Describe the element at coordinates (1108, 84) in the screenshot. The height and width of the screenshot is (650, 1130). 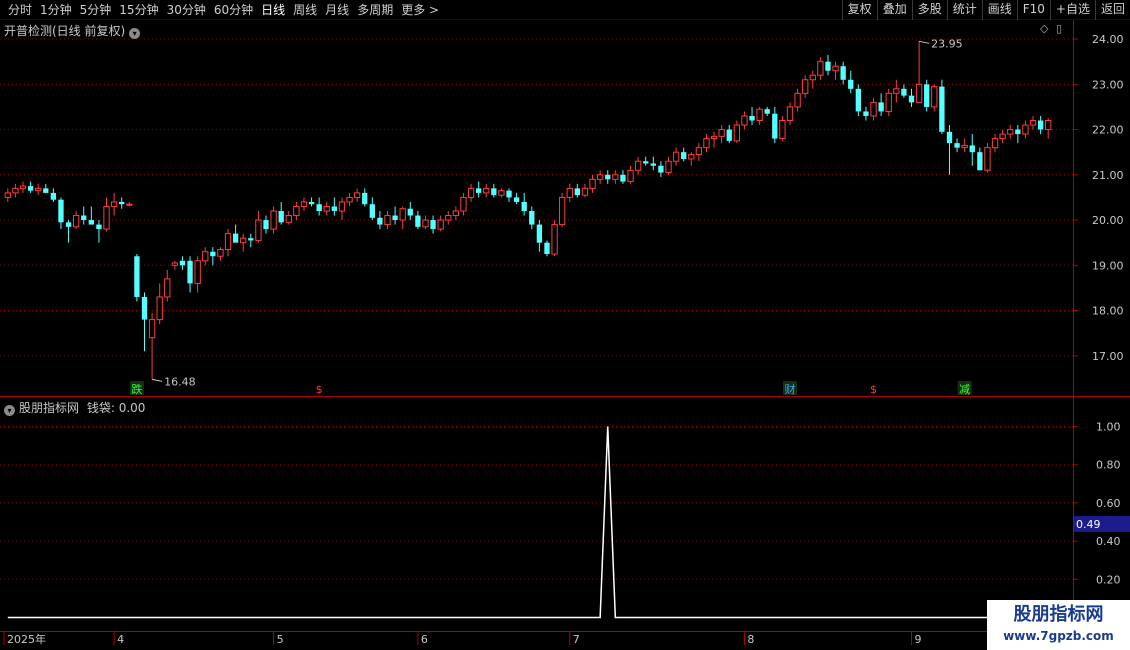
I see `y-tick-label: 23.00` at that location.